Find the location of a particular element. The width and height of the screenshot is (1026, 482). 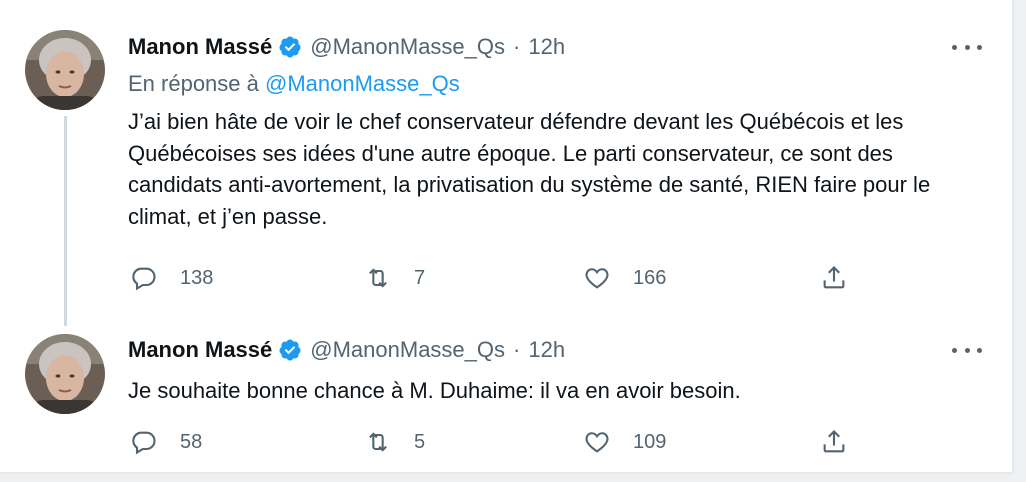

like-count: 166 is located at coordinates (650, 277).